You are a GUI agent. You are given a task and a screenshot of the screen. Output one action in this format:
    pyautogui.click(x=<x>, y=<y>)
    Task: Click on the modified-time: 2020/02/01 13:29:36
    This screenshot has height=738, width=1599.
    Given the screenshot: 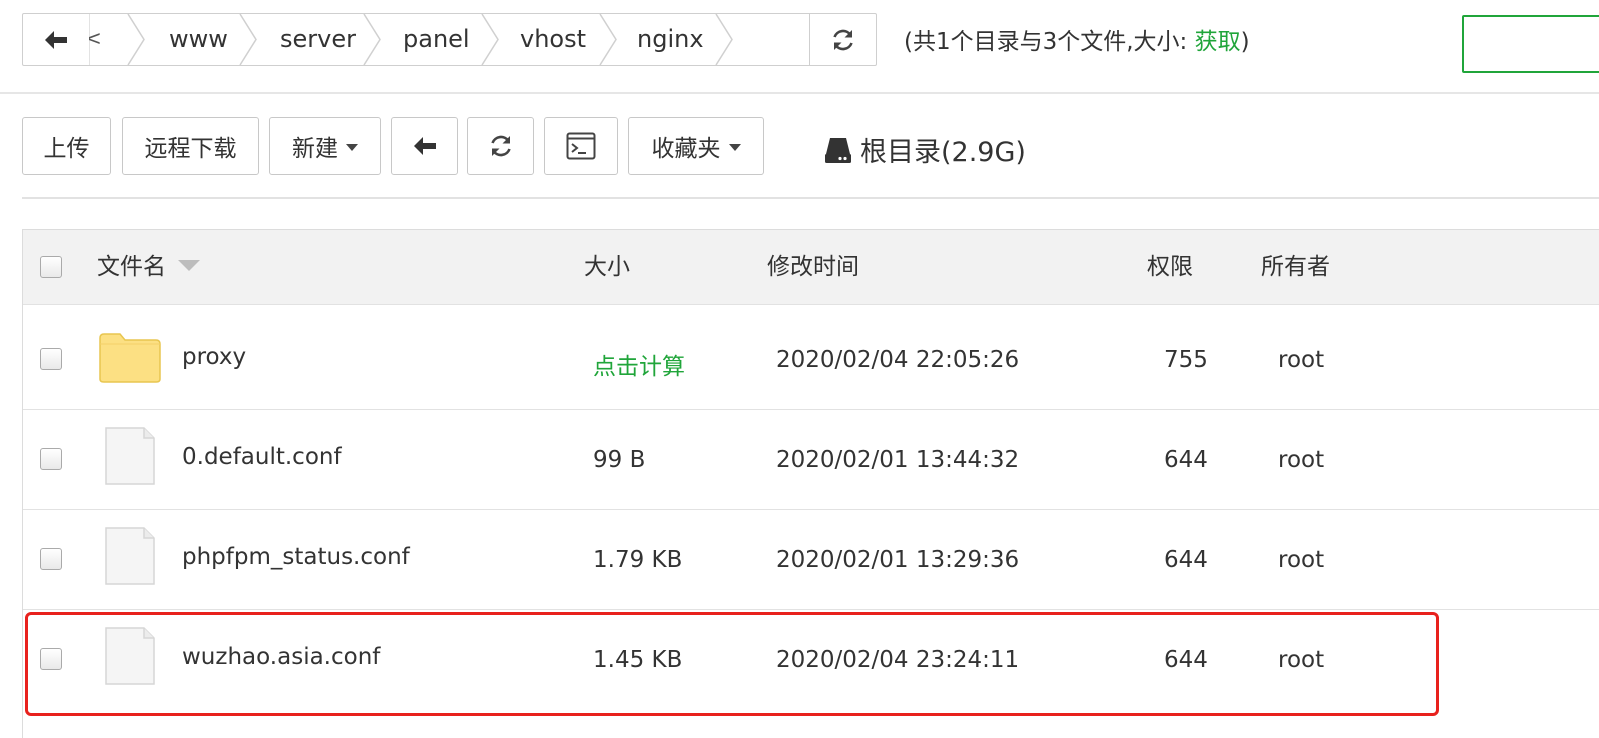 What is the action you would take?
    pyautogui.click(x=898, y=560)
    